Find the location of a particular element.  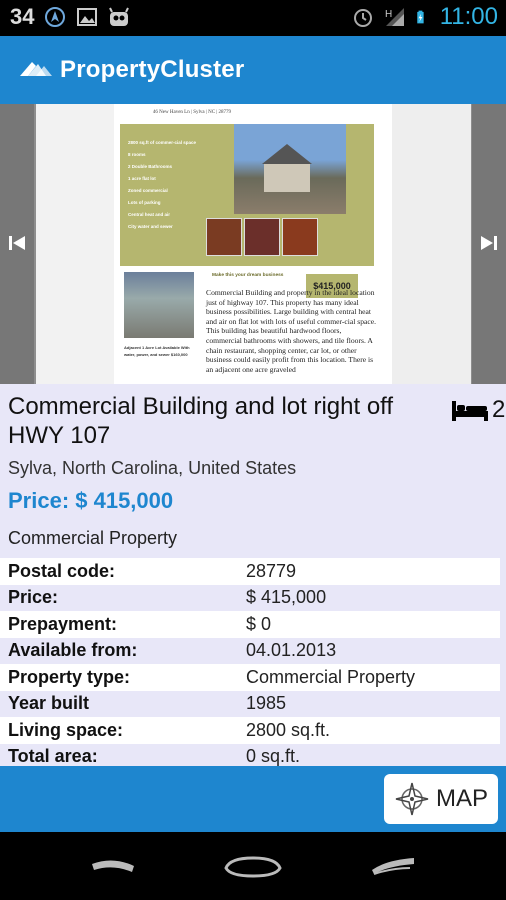

flyer-bullet: 1 acre flat lot is located at coordinates (142, 178).